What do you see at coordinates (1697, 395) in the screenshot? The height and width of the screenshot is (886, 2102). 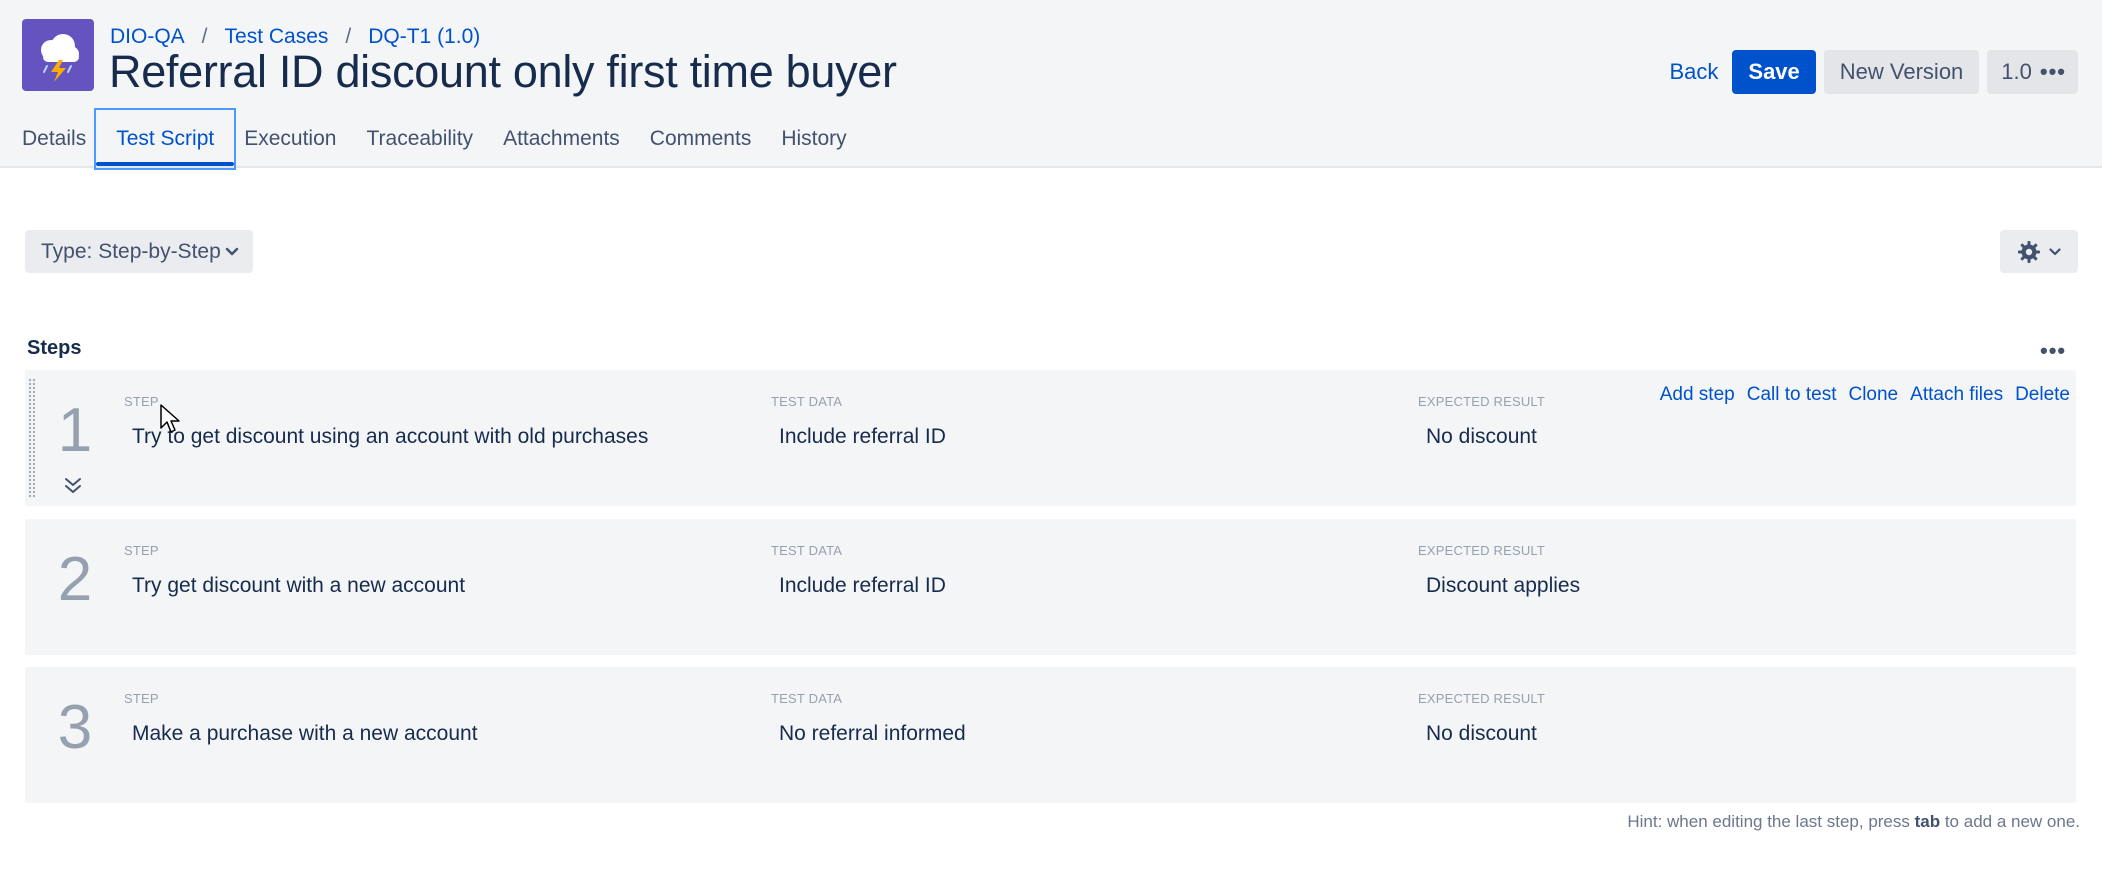 I see `add-step-link: Add step` at bounding box center [1697, 395].